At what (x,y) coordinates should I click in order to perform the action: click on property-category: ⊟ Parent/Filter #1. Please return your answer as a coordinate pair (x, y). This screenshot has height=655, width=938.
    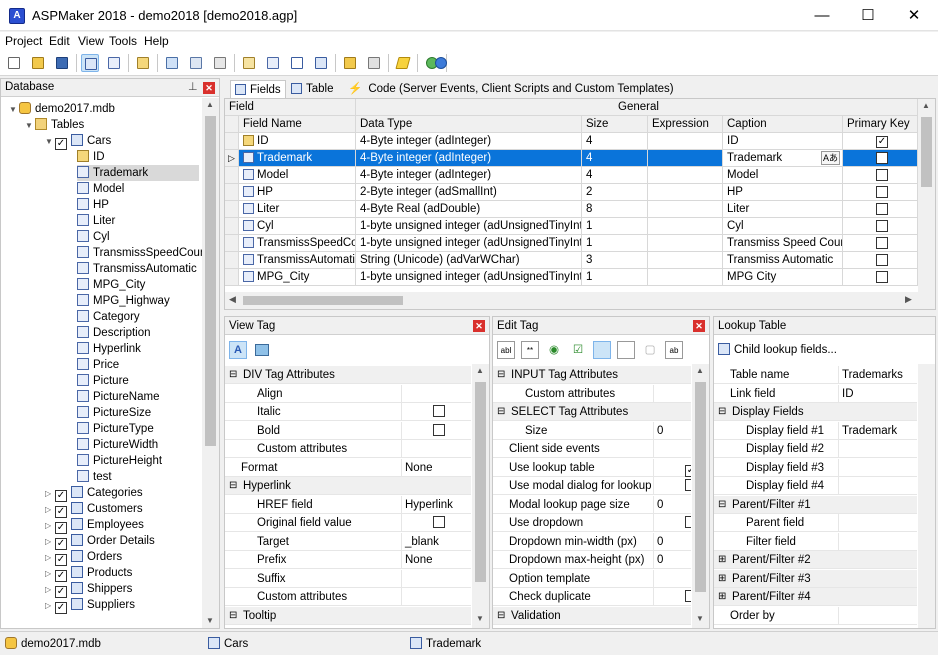
    Looking at the image, I should click on (815, 504).